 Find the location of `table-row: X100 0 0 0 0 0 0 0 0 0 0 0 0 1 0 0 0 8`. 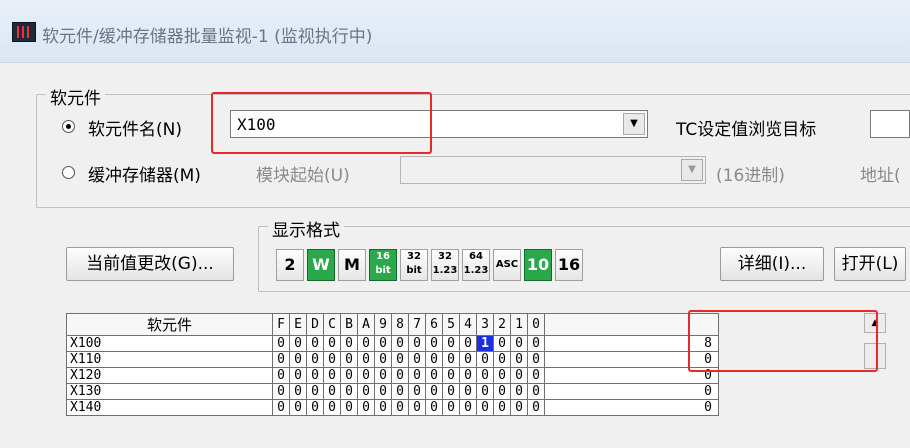

table-row: X100 0 0 0 0 0 0 0 0 0 0 0 0 1 0 0 0 8 is located at coordinates (392, 343).